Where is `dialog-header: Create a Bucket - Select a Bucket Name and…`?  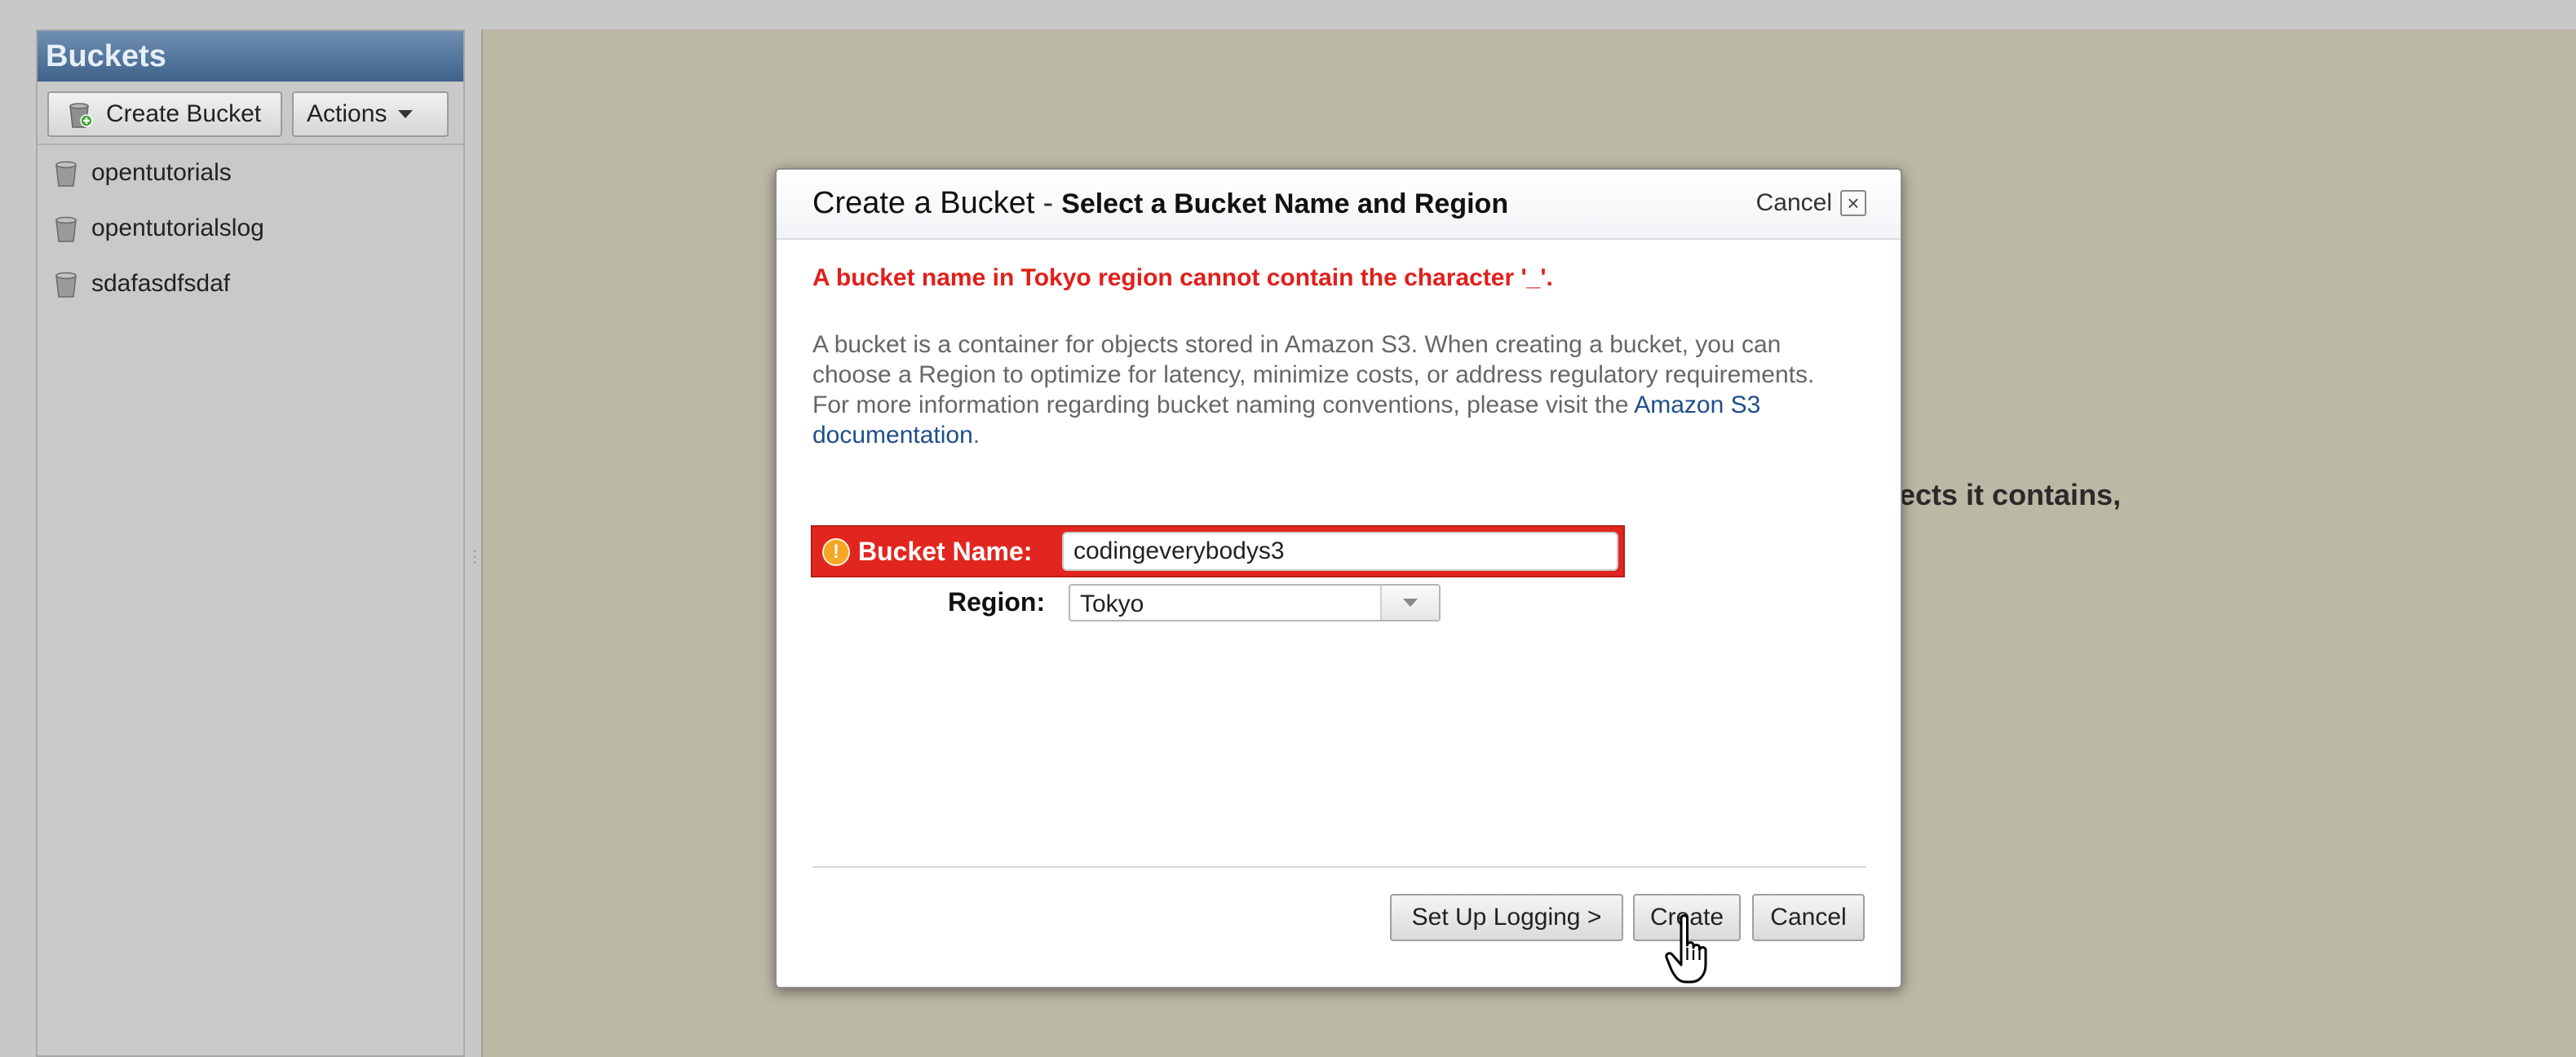 dialog-header: Create a Bucket - Select a Bucket Name and… is located at coordinates (1339, 205).